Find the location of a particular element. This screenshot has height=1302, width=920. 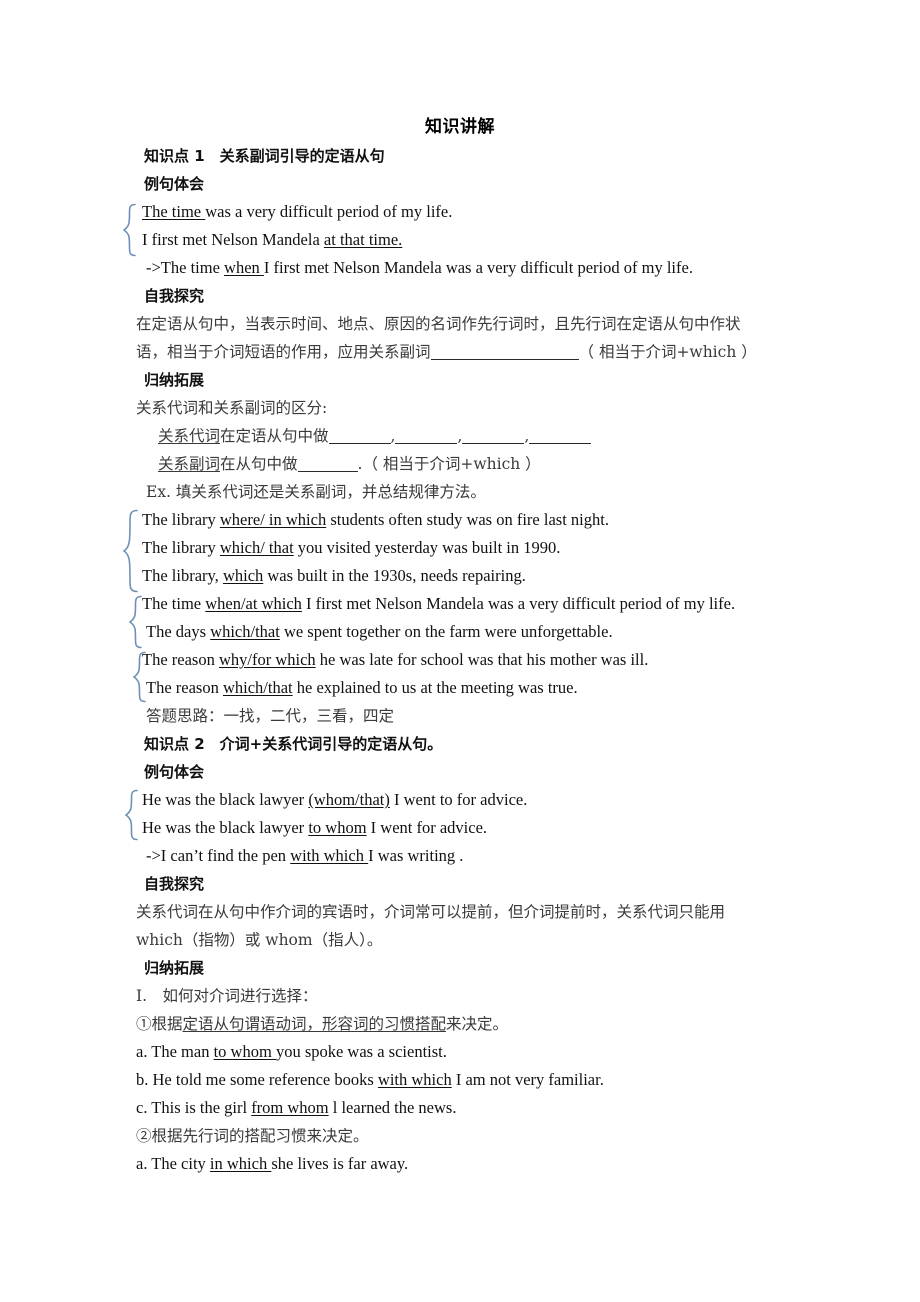

item-example-pre: a. The man is located at coordinates (175, 1051).